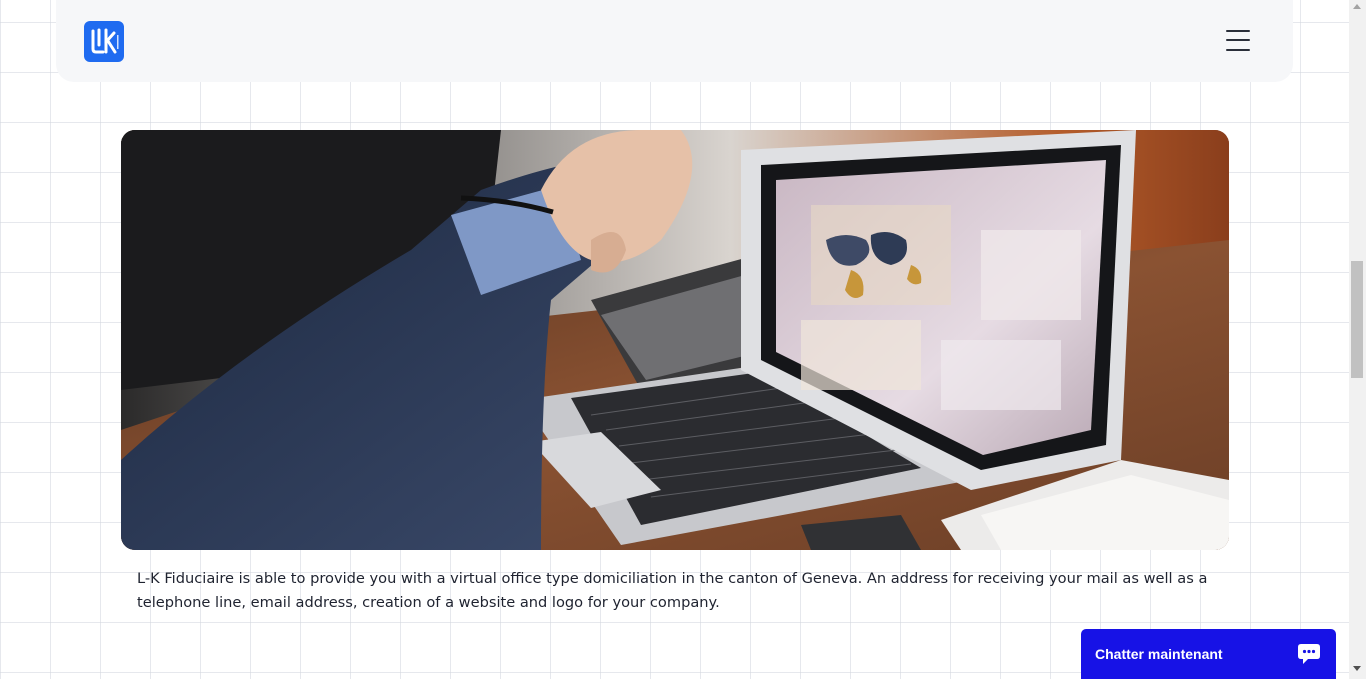 This screenshot has width=1366, height=679. I want to click on scroll-down-arrow-icon, so click(1357, 668).